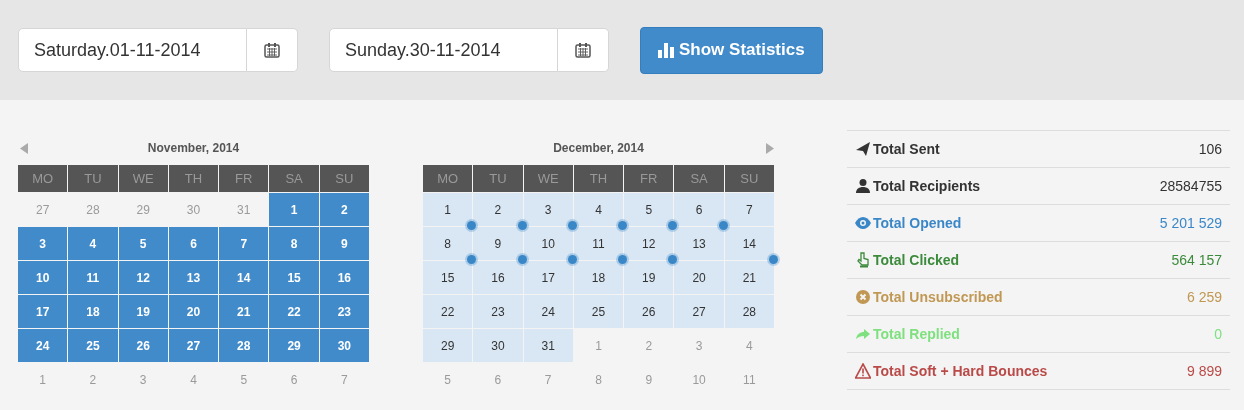 The height and width of the screenshot is (410, 1244). What do you see at coordinates (1218, 334) in the screenshot?
I see `stat-value: 0` at bounding box center [1218, 334].